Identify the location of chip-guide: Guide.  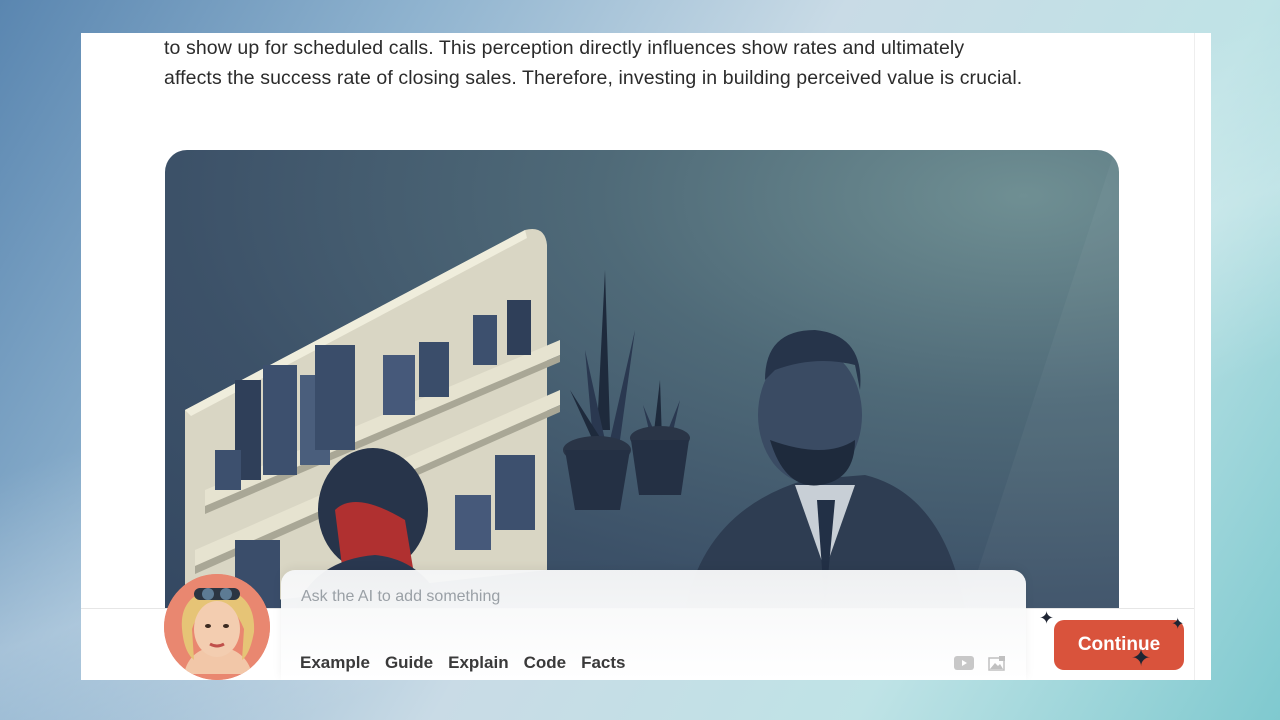
(409, 663).